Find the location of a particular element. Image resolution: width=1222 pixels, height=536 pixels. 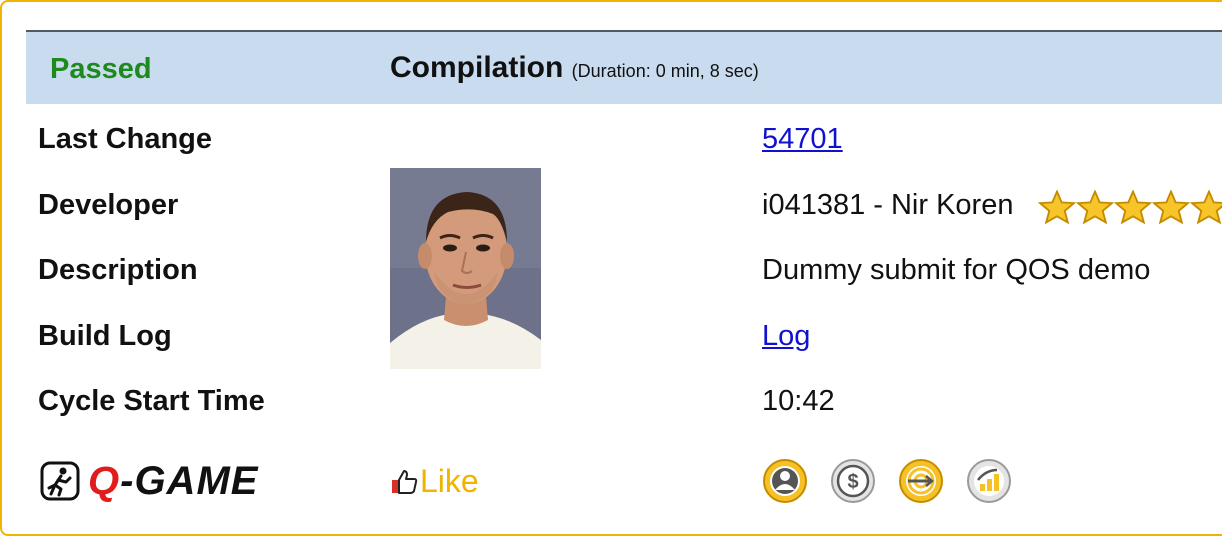

build-log-label: Build Log is located at coordinates (105, 336).